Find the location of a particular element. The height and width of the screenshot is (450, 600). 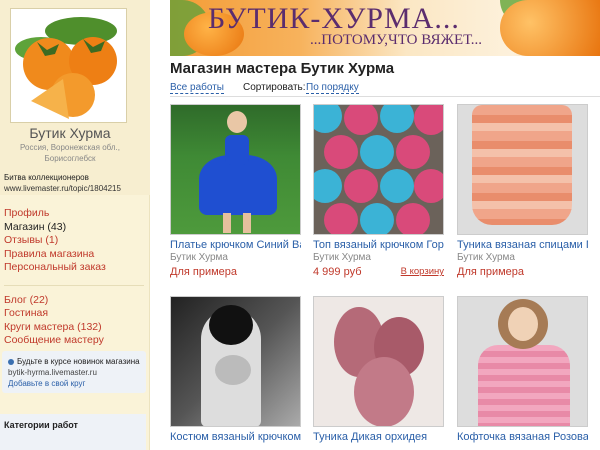

product-title: Кофточка вязаная Розова is located at coordinates (522, 437).